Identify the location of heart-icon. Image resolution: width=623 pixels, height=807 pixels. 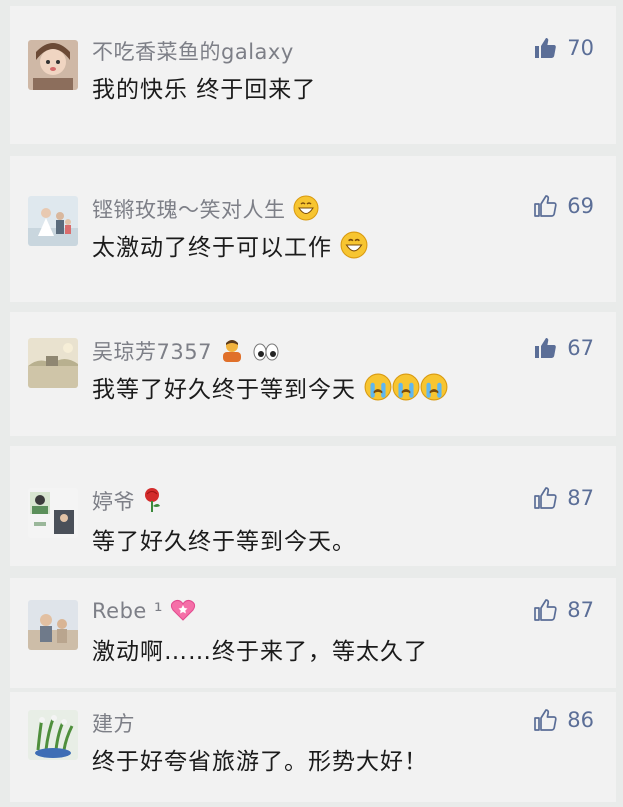
(183, 610).